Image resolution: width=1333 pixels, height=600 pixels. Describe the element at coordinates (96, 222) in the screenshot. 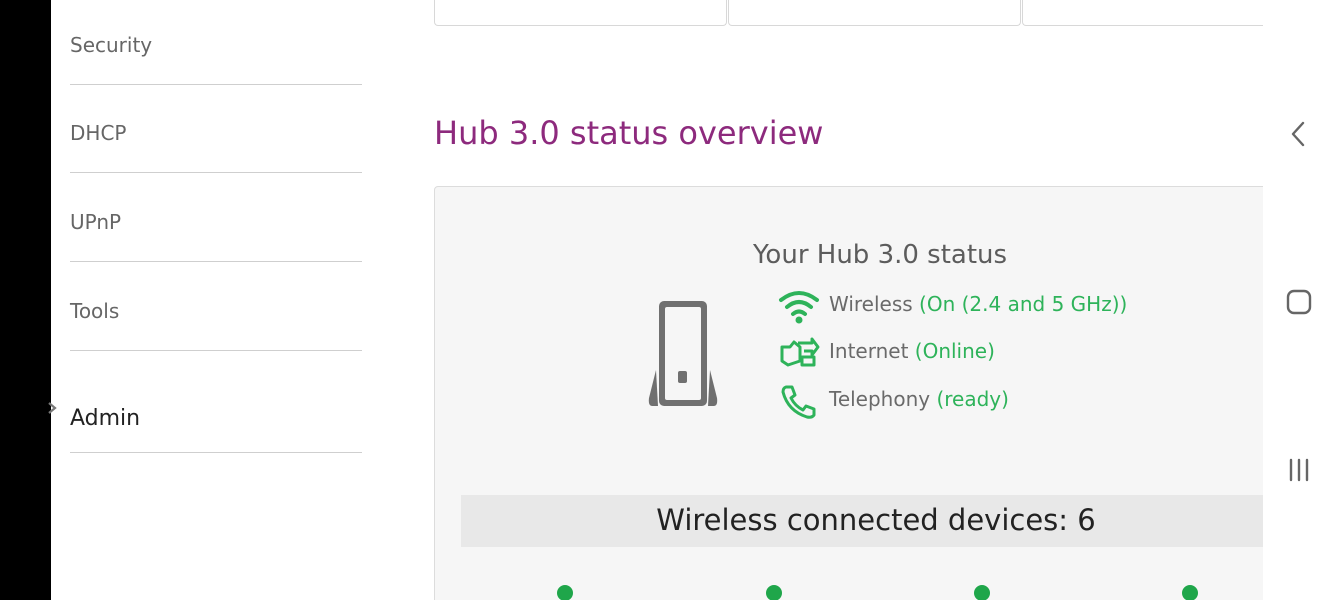

I see `sidebar-item-label: UPnP` at that location.